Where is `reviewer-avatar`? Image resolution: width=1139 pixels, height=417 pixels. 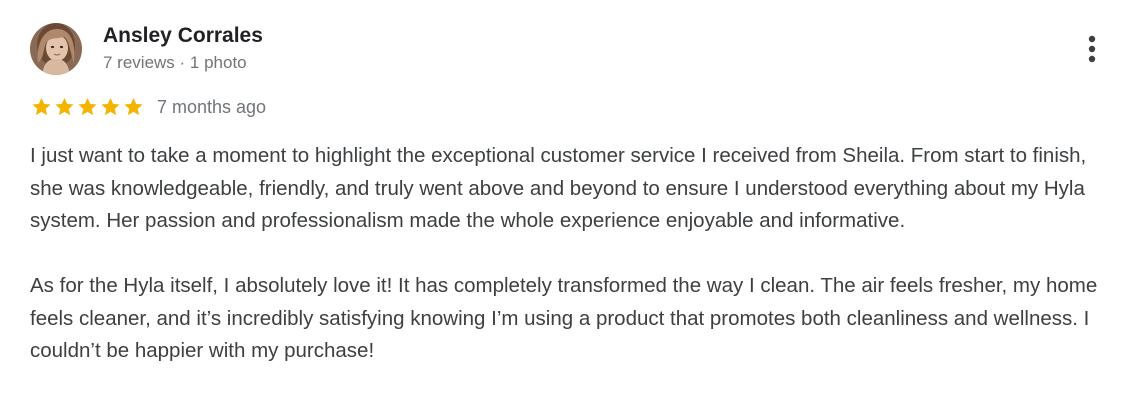 reviewer-avatar is located at coordinates (56, 49).